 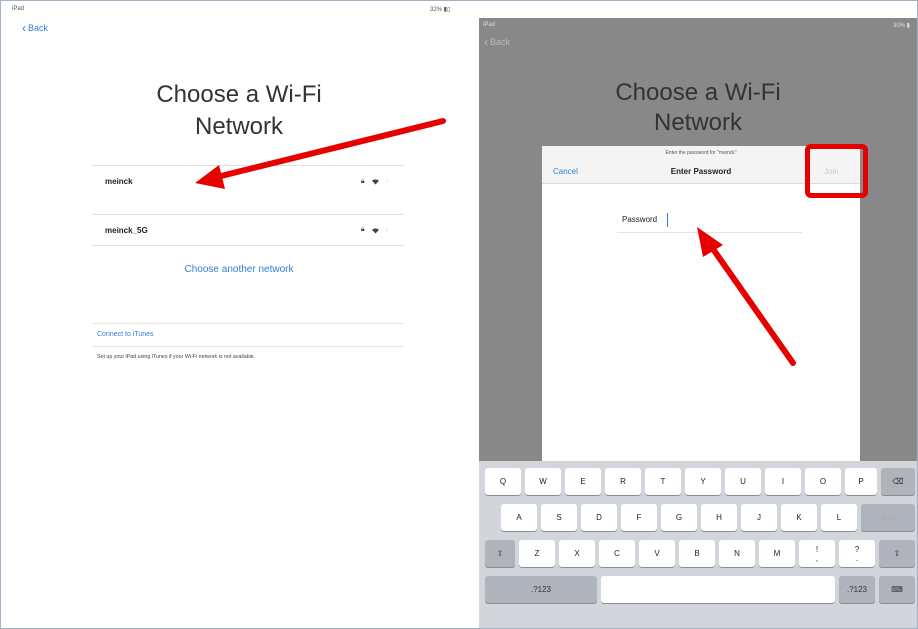 What do you see at coordinates (248, 230) in the screenshot?
I see `network-row-meinck-5g: meinck_5G 🔒︎ ›` at bounding box center [248, 230].